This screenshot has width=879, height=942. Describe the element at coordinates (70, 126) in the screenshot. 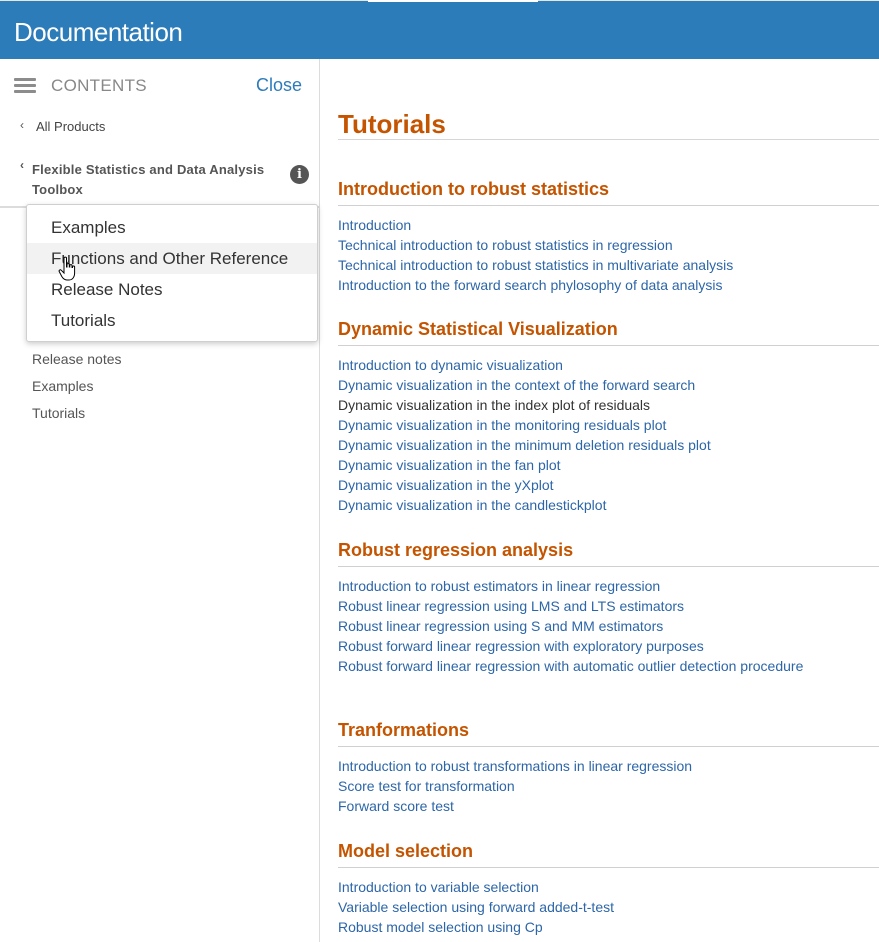

I see `all-products-label: All Products` at that location.